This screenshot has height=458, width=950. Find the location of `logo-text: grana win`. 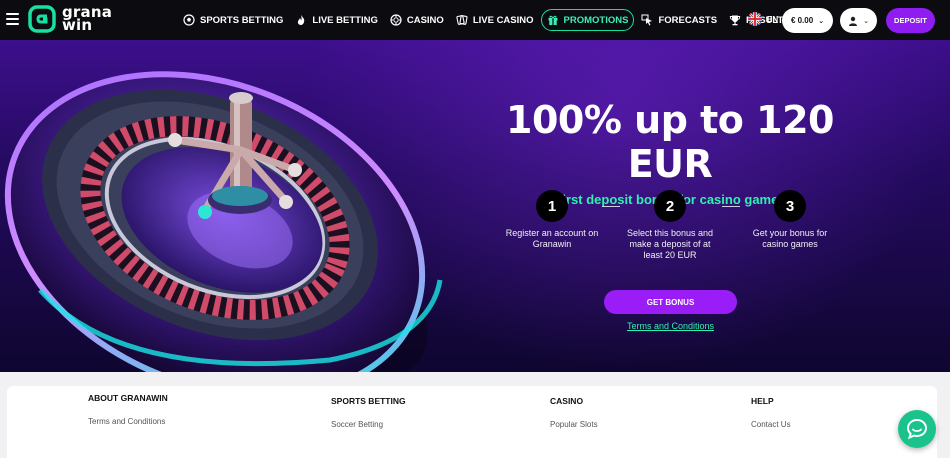

logo-text: grana win is located at coordinates (87, 19).